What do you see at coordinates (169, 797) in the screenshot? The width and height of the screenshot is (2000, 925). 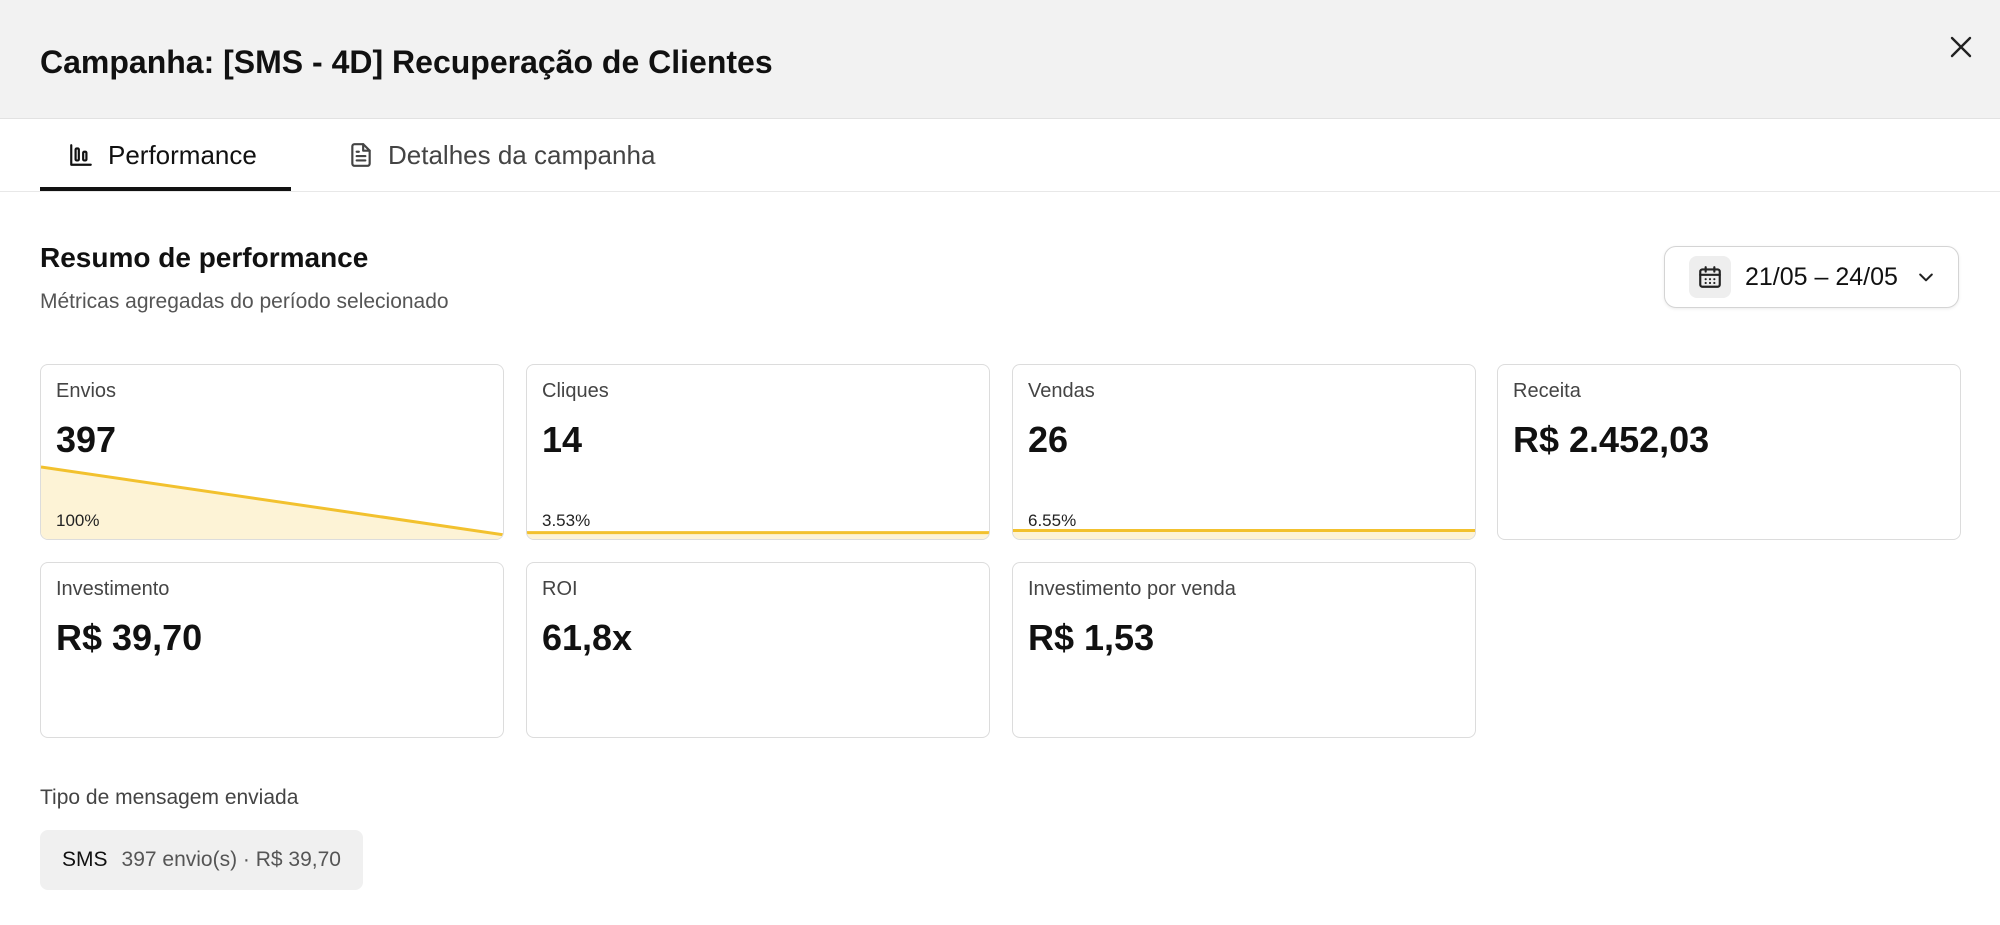 I see `message-type-label: Tipo de mensagem enviada` at bounding box center [169, 797].